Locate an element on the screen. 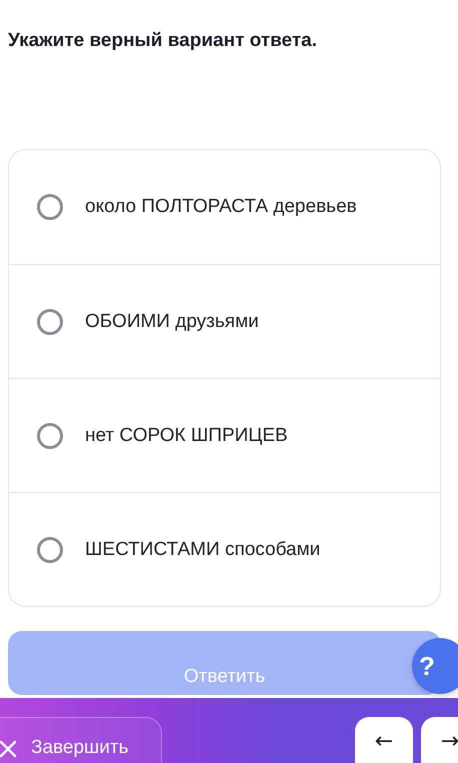 The height and width of the screenshot is (763, 458). option-label: около ПОЛТОРАСТА деревьев is located at coordinates (221, 207).